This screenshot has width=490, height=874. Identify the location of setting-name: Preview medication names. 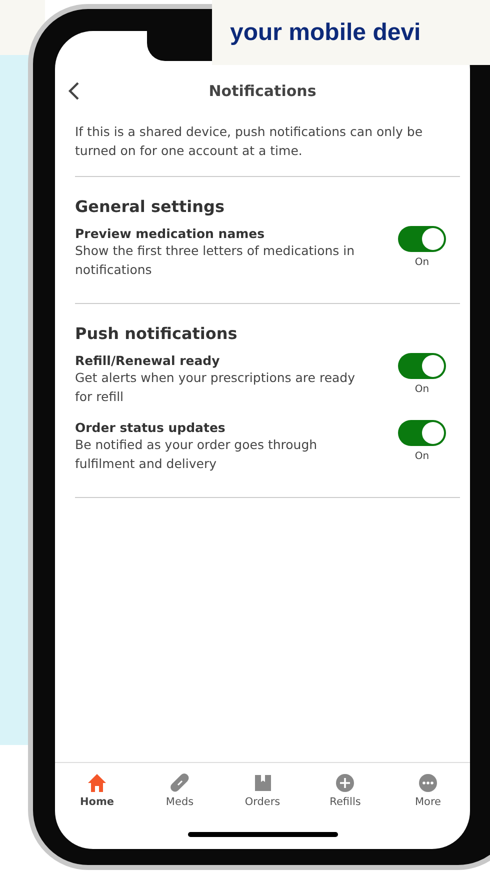
(170, 233).